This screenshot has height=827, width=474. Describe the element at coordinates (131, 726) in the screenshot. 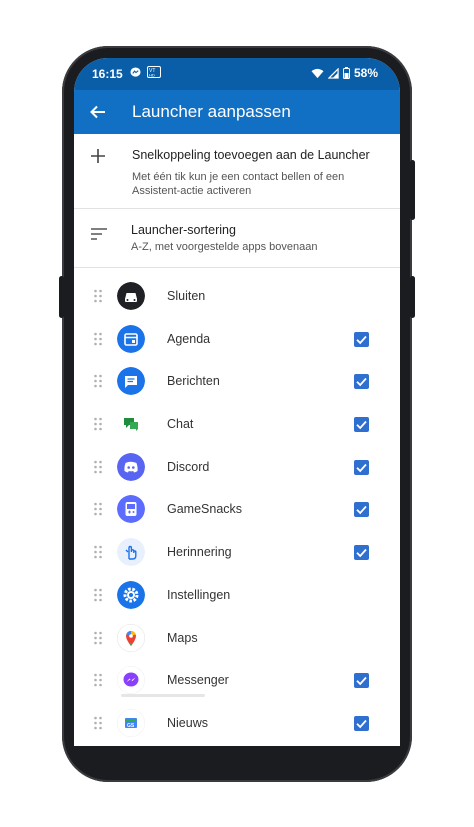

I see `svg-text: GS` at that location.